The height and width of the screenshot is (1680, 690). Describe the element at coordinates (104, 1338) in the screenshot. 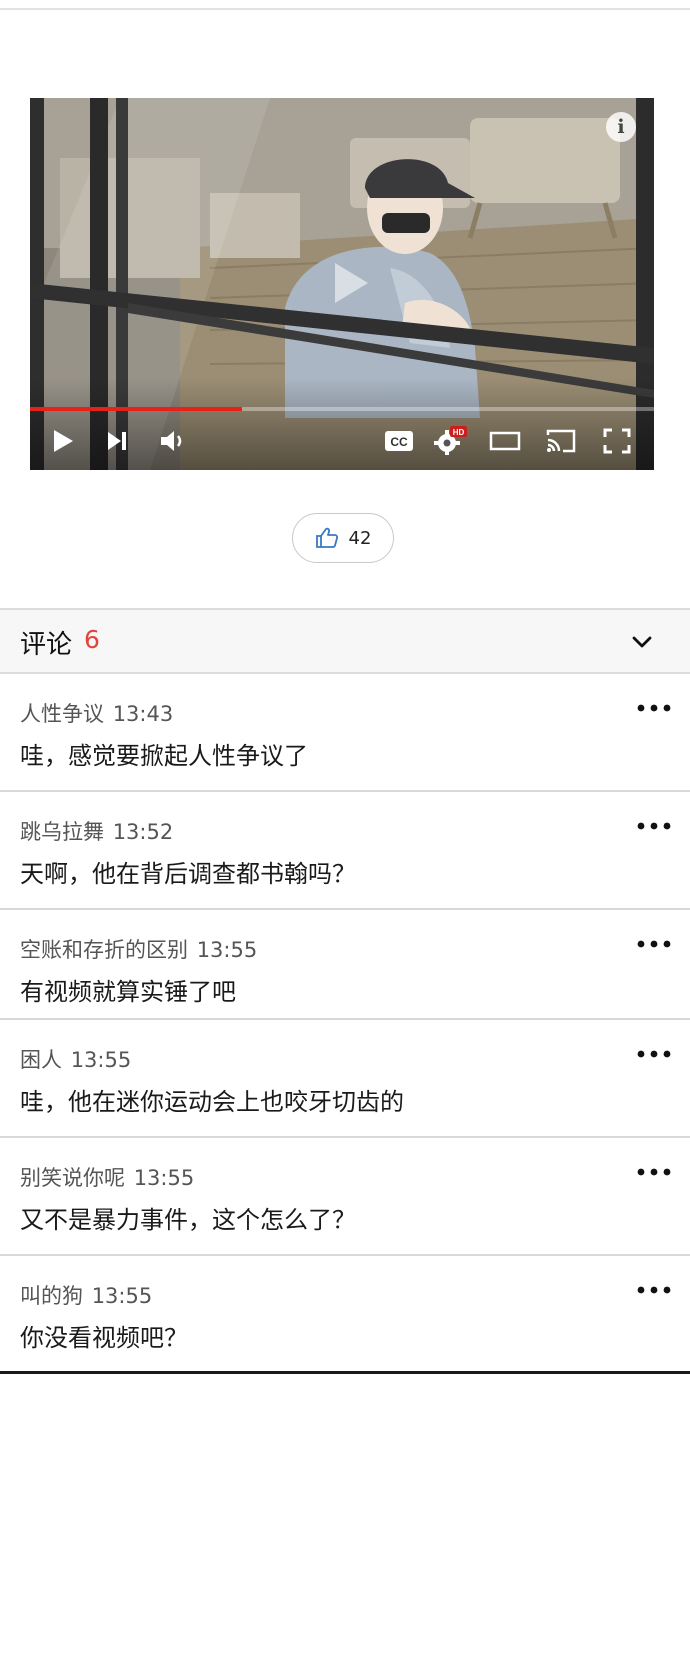

I see `comment-text: 你没看视频吧？` at that location.